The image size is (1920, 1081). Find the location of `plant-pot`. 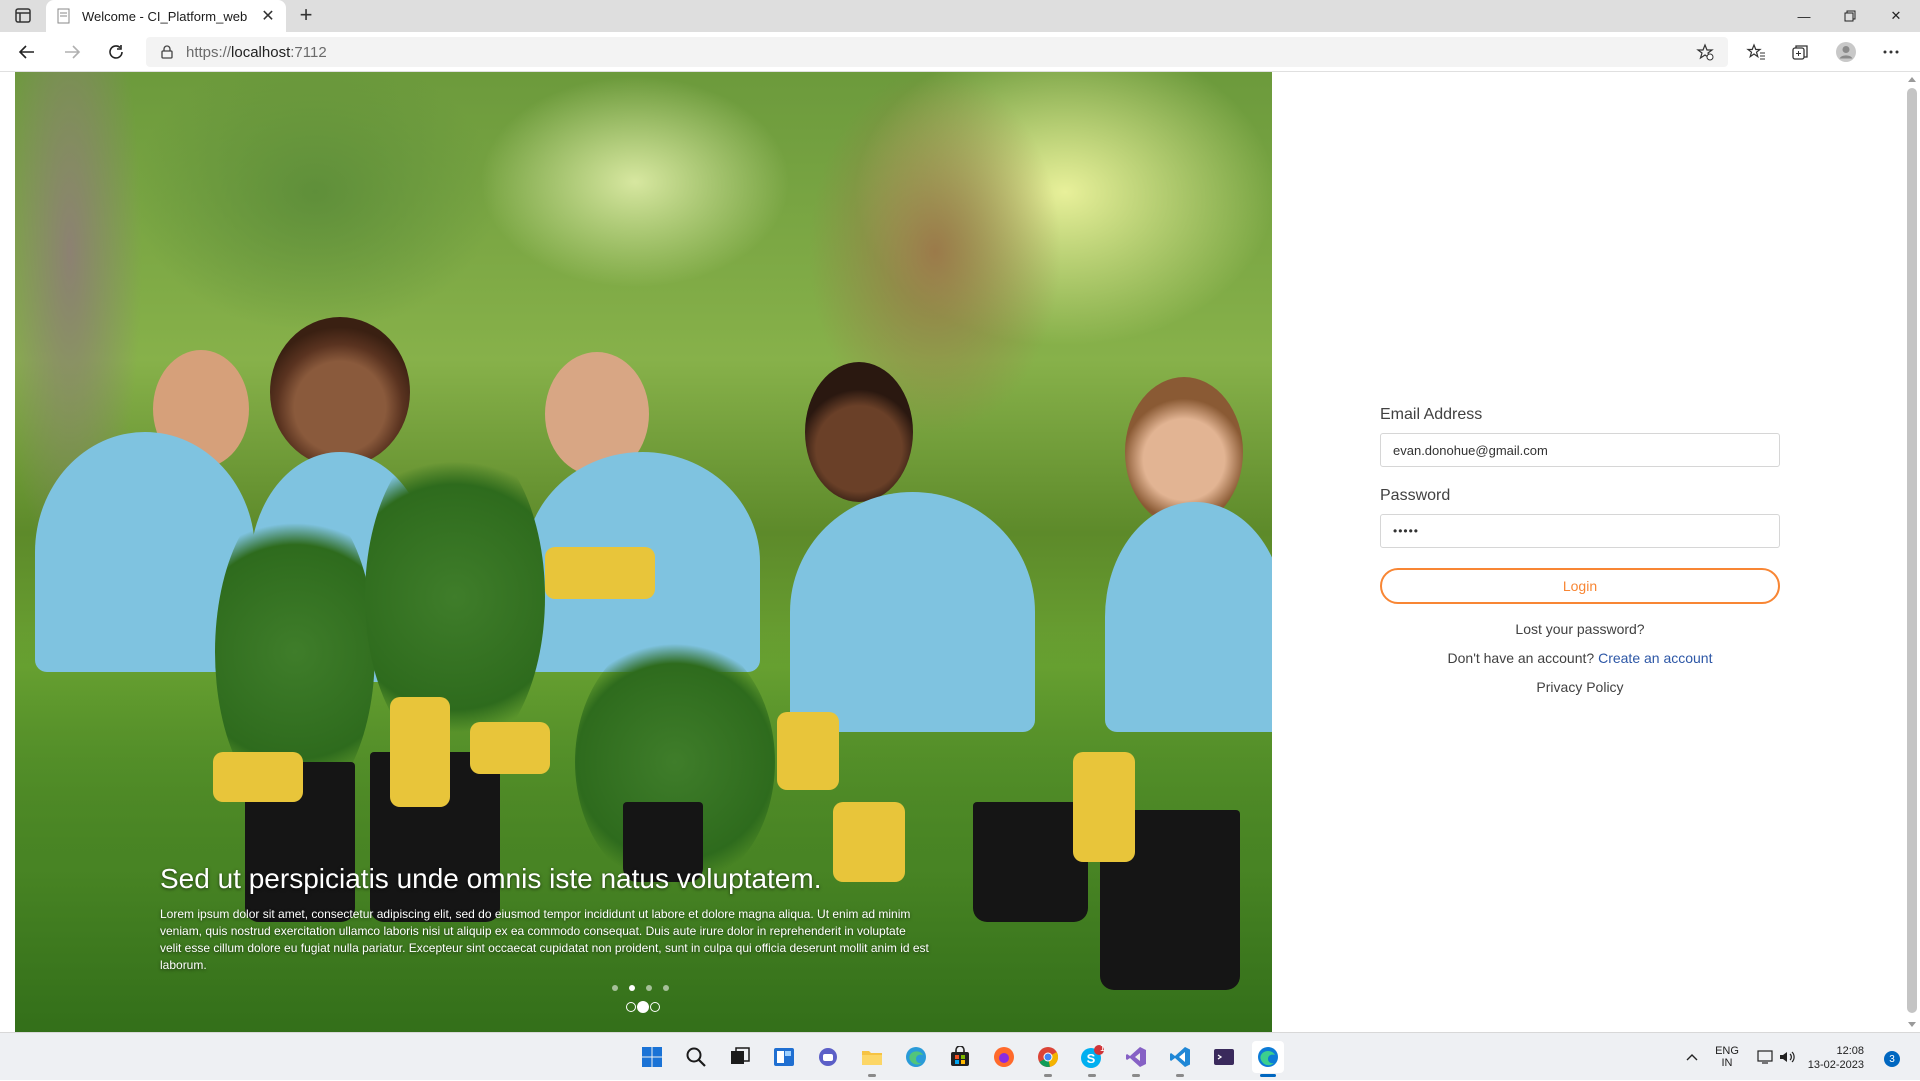

plant-pot is located at coordinates (1030, 862).